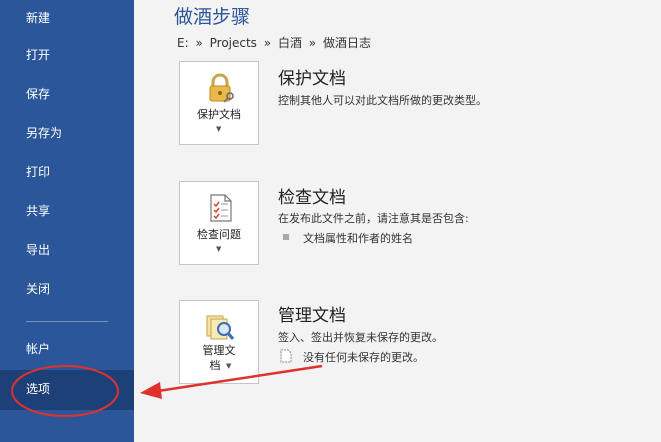 Image resolution: width=661 pixels, height=442 pixels. What do you see at coordinates (290, 43) in the screenshot?
I see `breadcrumb-baijiu: 白酒` at bounding box center [290, 43].